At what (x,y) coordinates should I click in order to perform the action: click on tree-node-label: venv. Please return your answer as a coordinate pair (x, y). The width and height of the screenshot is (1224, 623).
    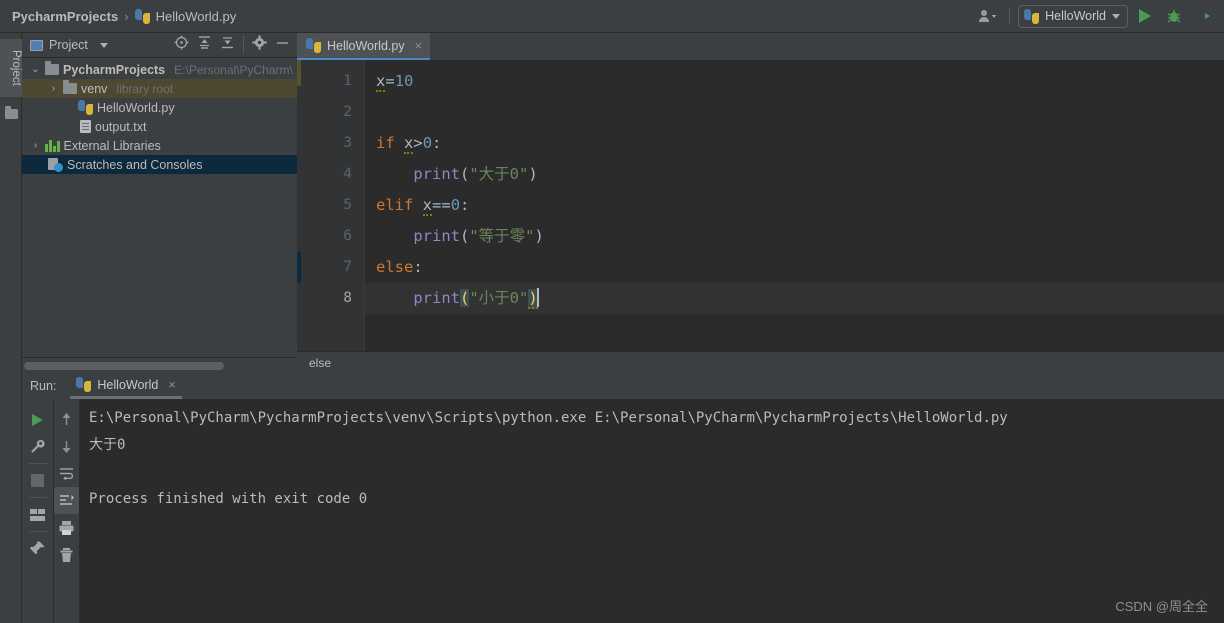
    Looking at the image, I should click on (94, 88).